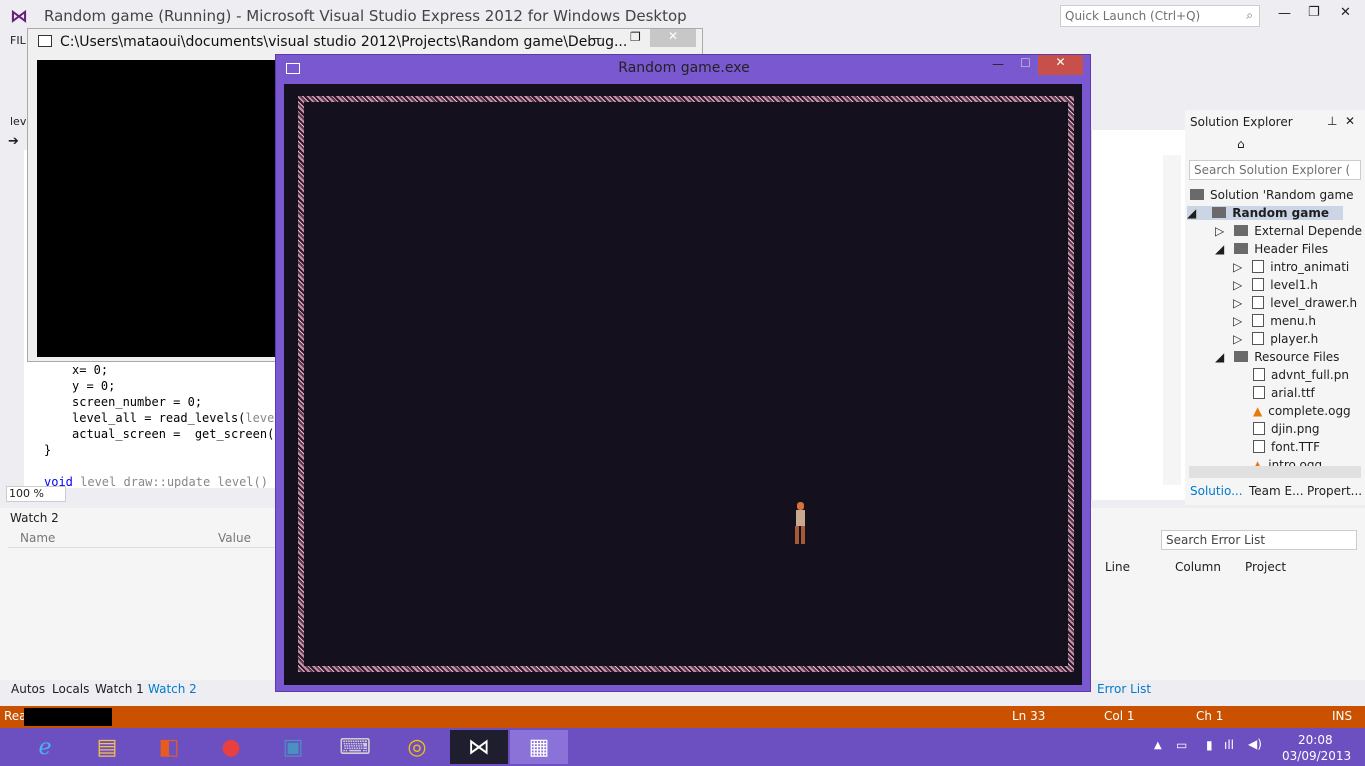 The height and width of the screenshot is (766, 1365). Describe the element at coordinates (673, 38) in the screenshot. I see `console-close-button: ✕` at that location.